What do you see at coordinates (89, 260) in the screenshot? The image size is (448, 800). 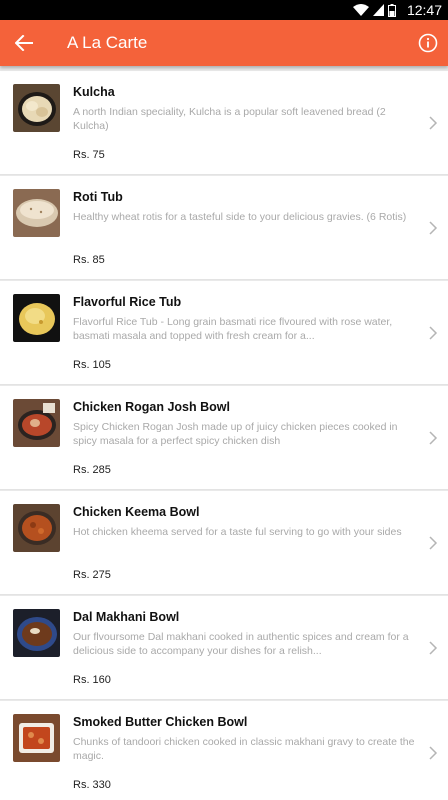 I see `item-price: Rs. 85` at bounding box center [89, 260].